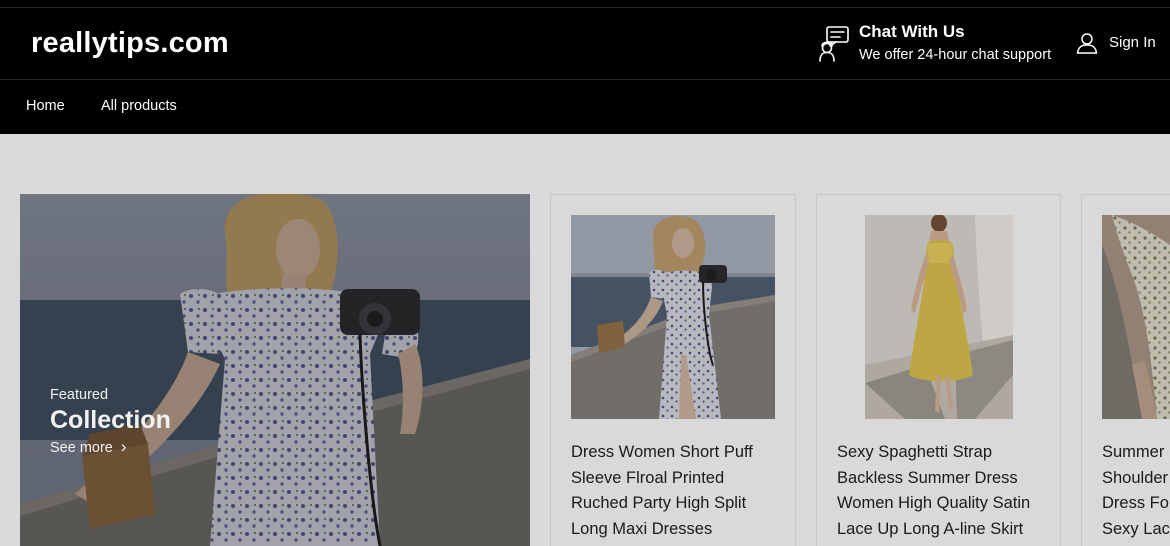 The height and width of the screenshot is (546, 1170). Describe the element at coordinates (130, 43) in the screenshot. I see `site-logo: reallytips.com` at that location.